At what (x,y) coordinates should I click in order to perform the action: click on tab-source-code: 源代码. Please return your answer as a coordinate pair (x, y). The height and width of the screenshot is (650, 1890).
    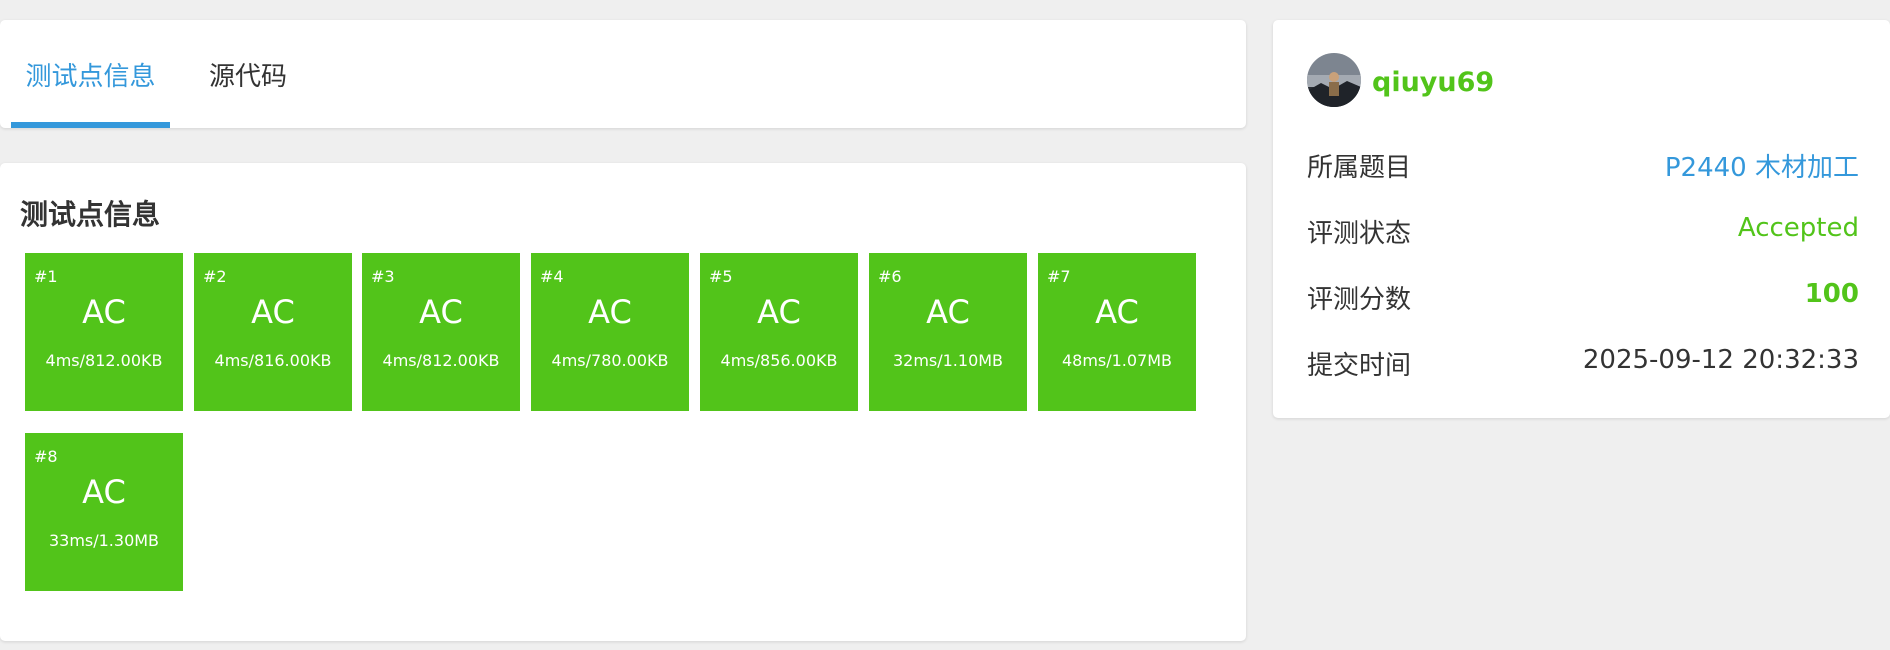
    Looking at the image, I should click on (248, 74).